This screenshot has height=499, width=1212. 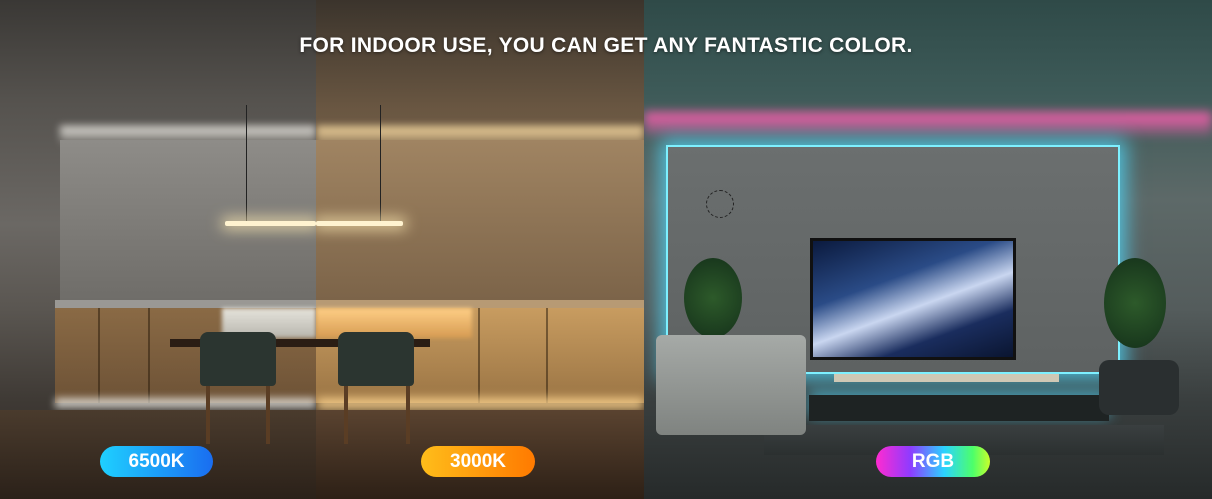 What do you see at coordinates (720, 204) in the screenshot?
I see `wall-clock` at bounding box center [720, 204].